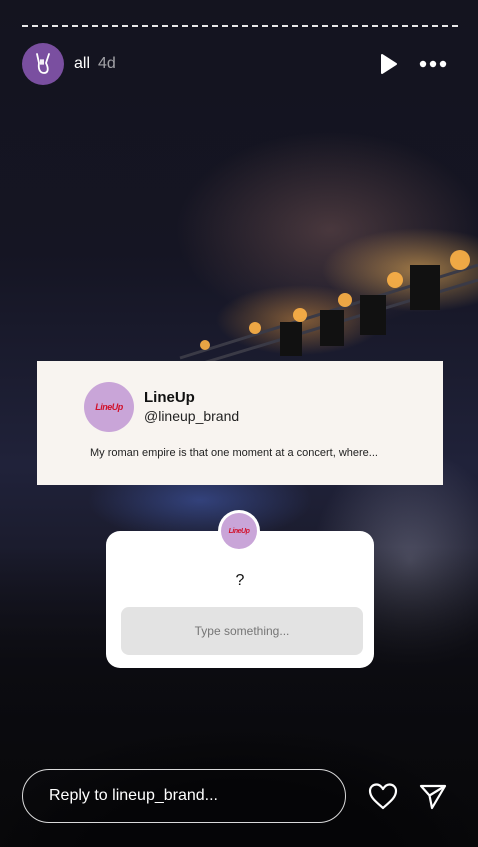 The height and width of the screenshot is (847, 478). I want to click on question-prompt: ?, so click(240, 580).